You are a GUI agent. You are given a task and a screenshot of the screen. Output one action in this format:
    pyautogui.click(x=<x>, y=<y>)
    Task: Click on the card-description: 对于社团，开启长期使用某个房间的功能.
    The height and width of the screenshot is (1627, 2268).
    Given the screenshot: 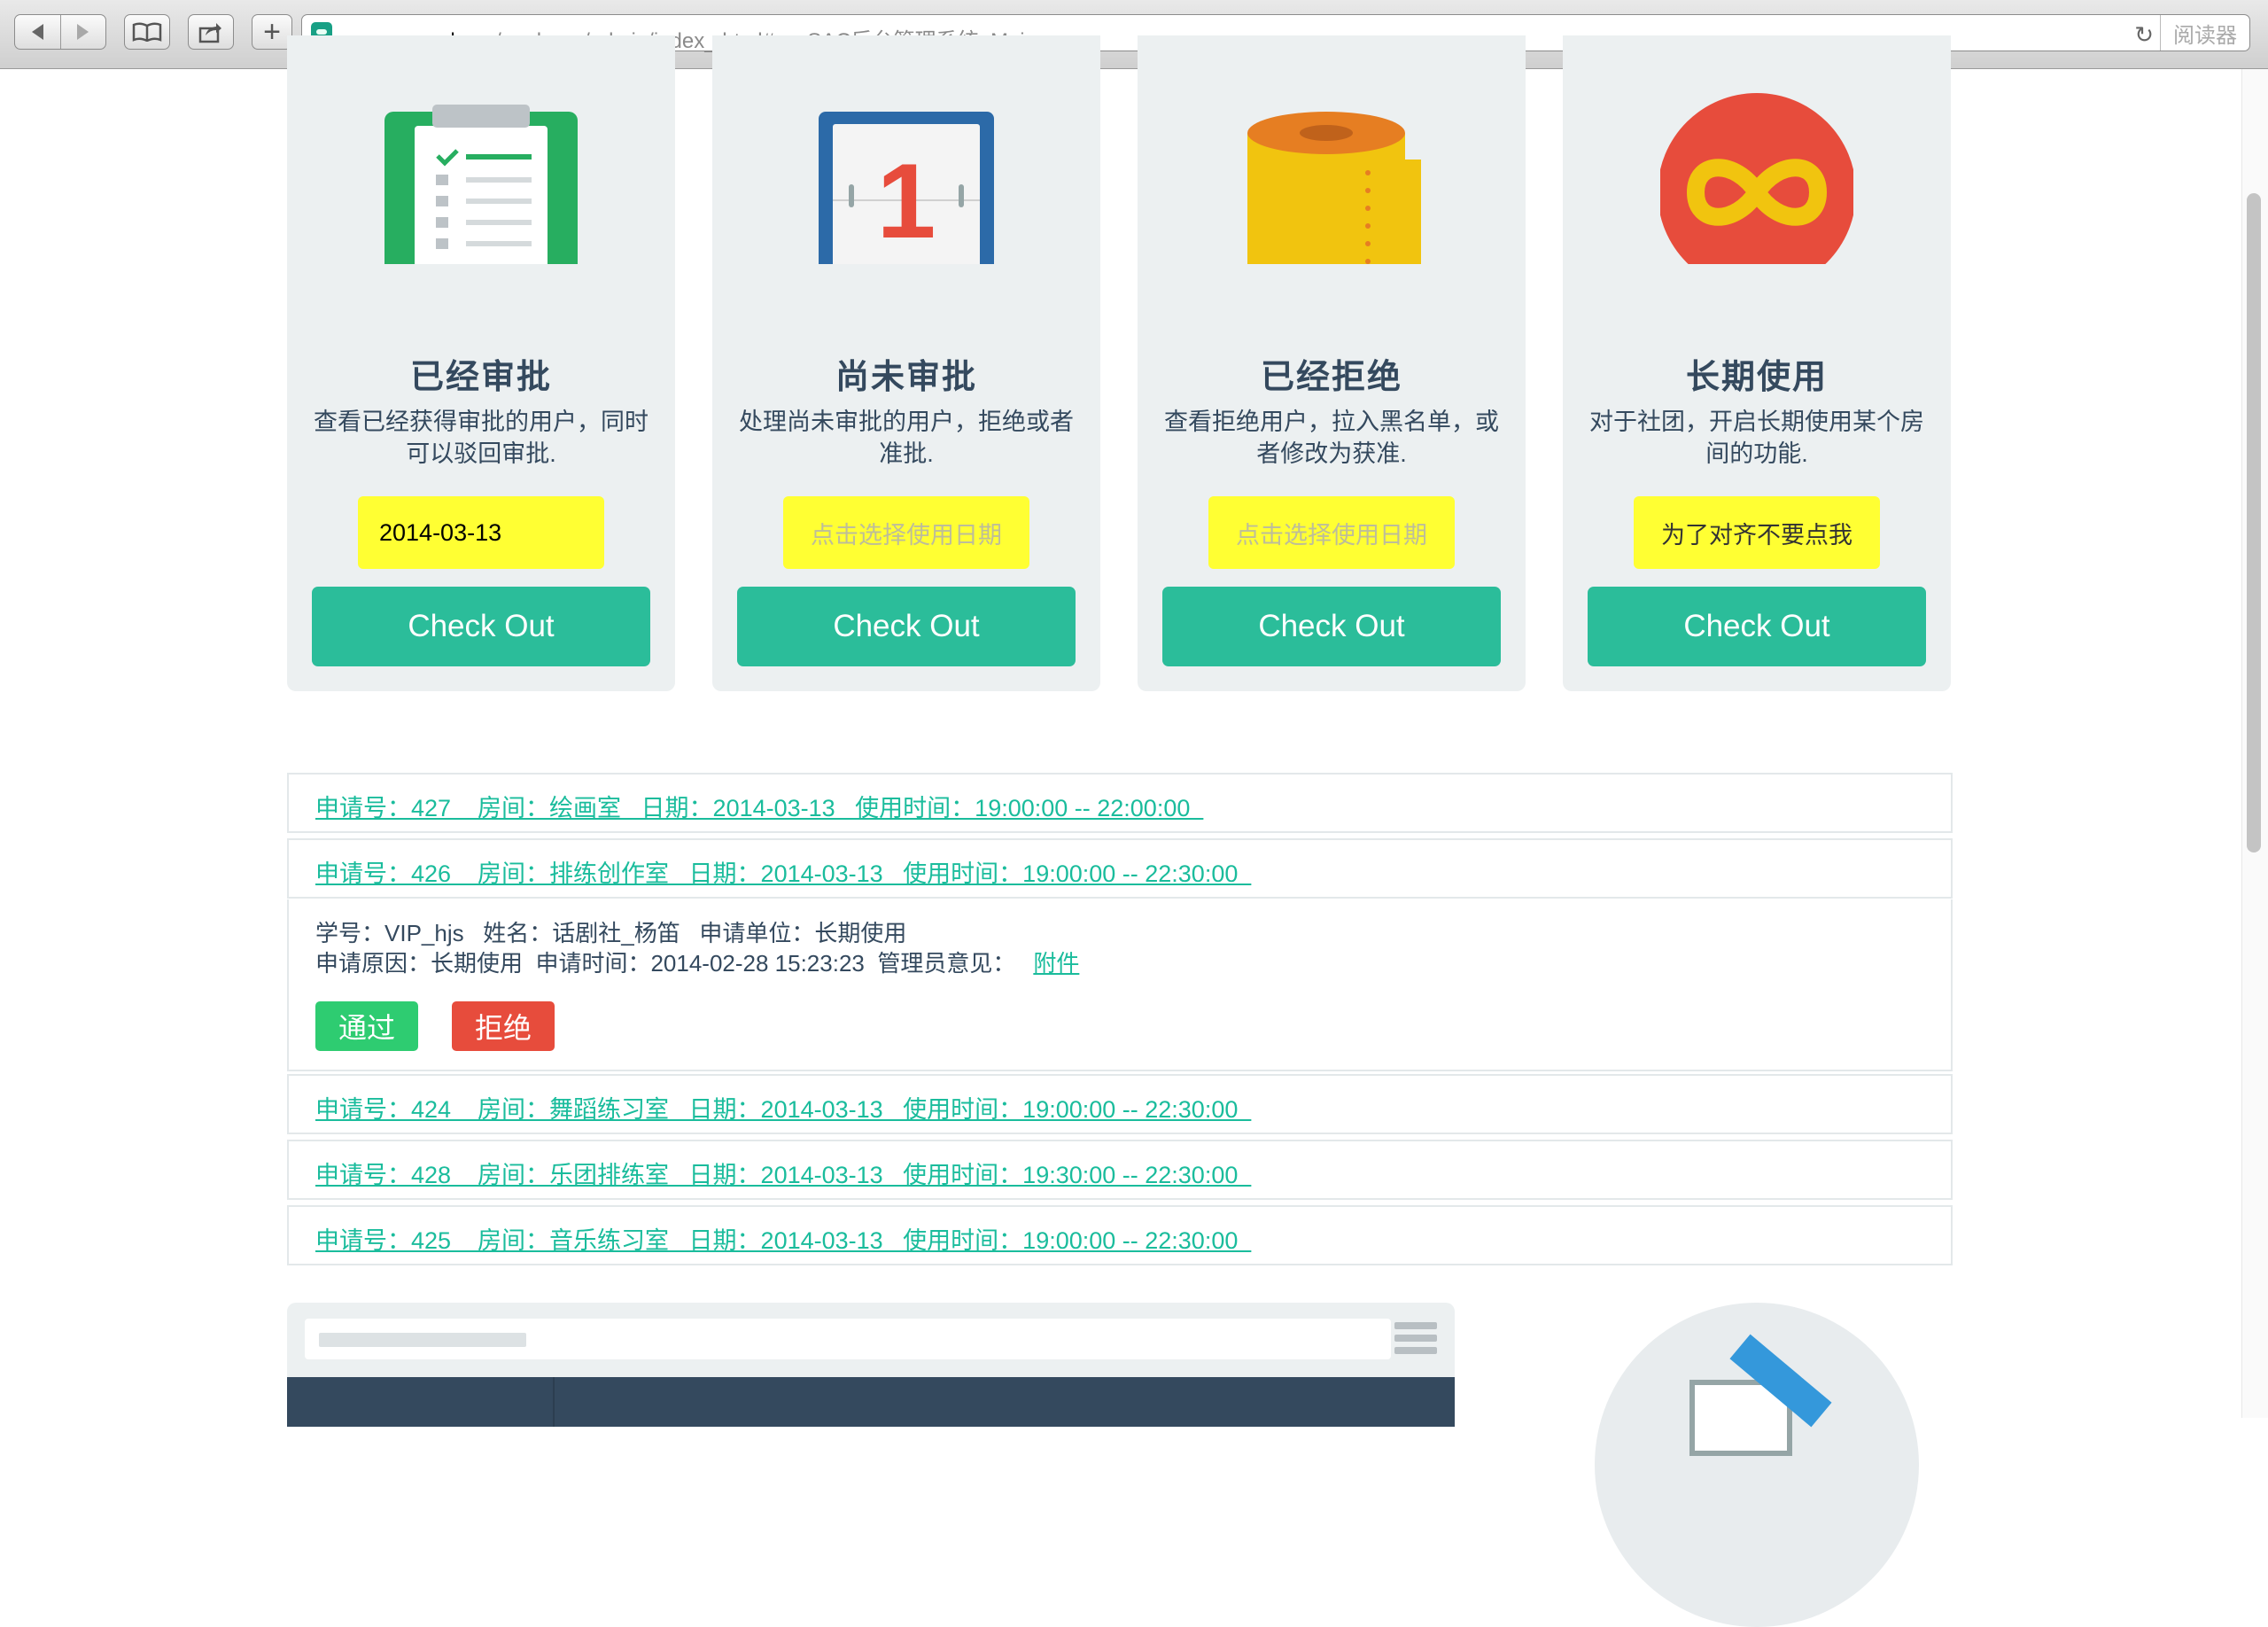 What is the action you would take?
    pyautogui.click(x=1756, y=438)
    